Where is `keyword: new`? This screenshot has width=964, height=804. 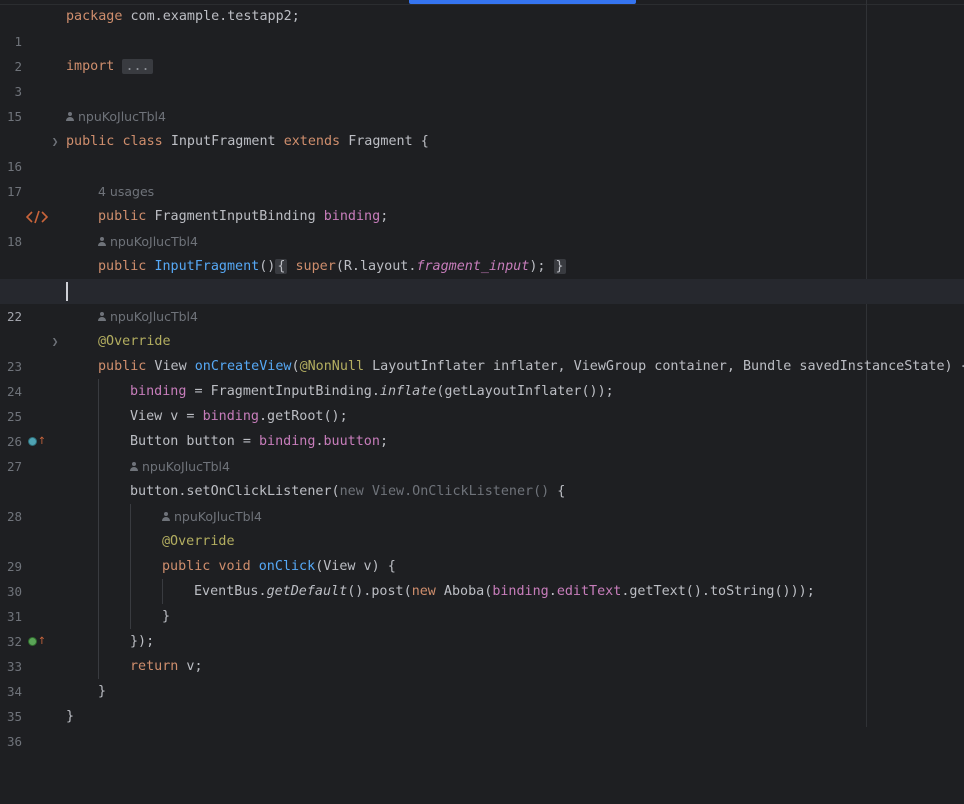
keyword: new is located at coordinates (423, 591).